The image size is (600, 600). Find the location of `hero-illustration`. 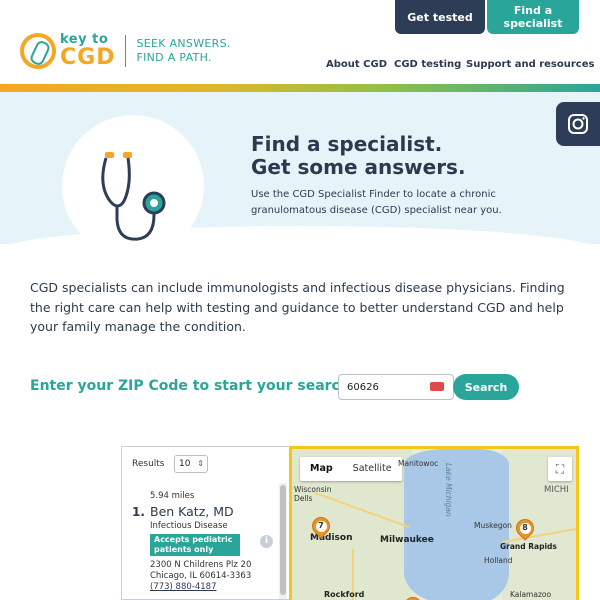

hero-illustration is located at coordinates (133, 186).